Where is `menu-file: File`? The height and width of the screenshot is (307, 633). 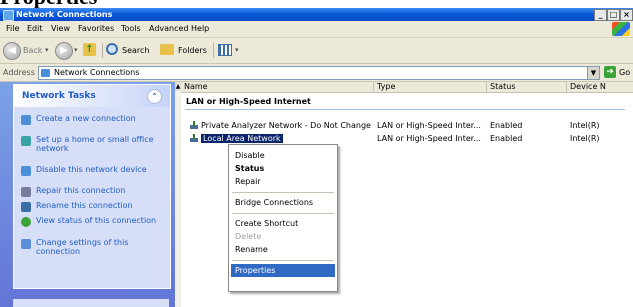
menu-file: File is located at coordinates (12, 29).